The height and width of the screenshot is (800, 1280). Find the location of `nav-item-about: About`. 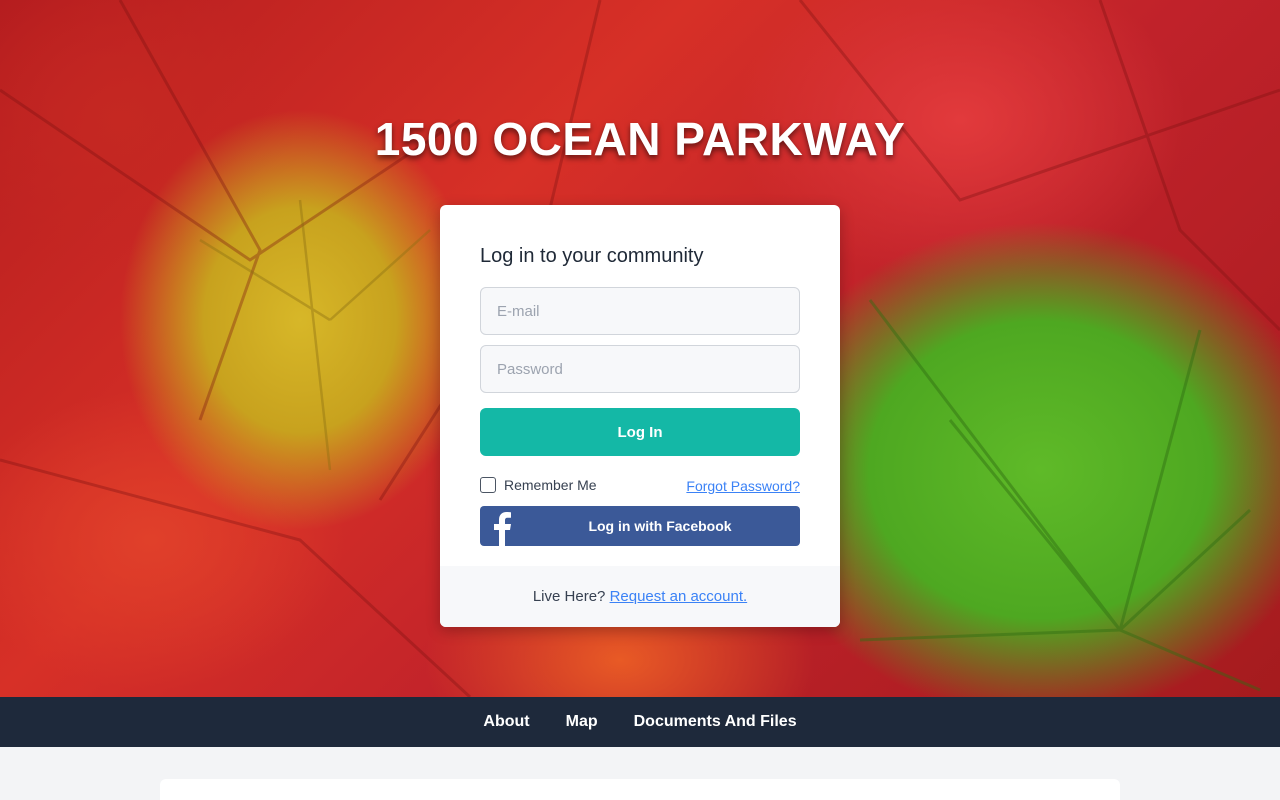

nav-item-about: About is located at coordinates (506, 722).